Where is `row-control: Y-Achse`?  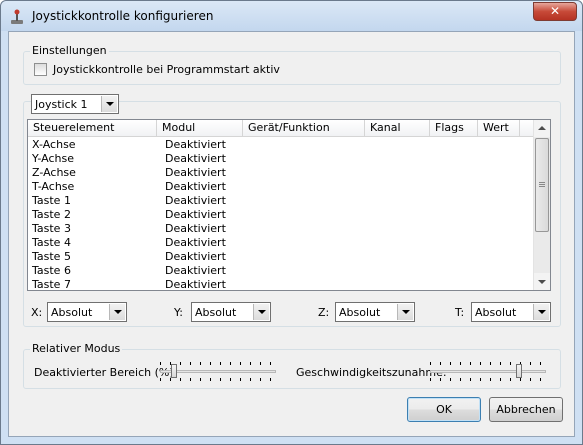 row-control: Y-Achse is located at coordinates (53, 158).